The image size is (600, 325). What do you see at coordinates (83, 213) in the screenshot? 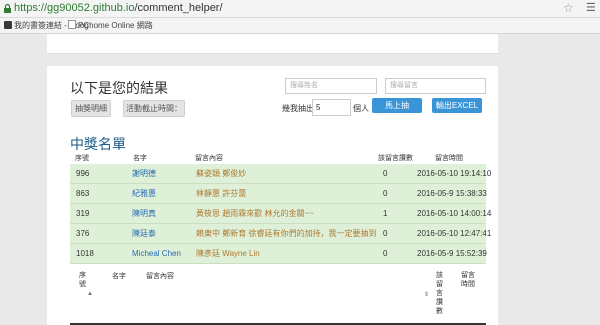
I see `cell-no: 319` at bounding box center [83, 213].